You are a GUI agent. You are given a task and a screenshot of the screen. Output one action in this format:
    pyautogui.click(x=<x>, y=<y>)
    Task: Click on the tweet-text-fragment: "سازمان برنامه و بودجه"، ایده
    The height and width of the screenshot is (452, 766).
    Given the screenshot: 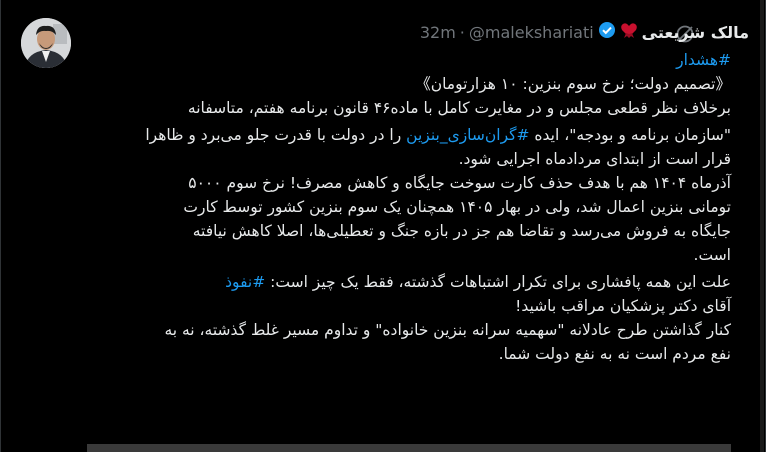 What is the action you would take?
    pyautogui.click(x=630, y=135)
    